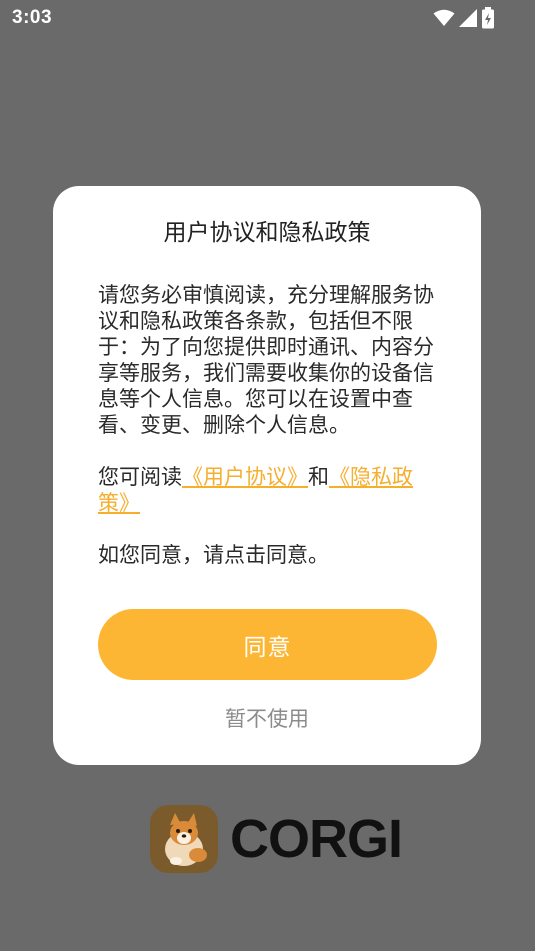 This screenshot has width=535, height=951. What do you see at coordinates (268, 490) in the screenshot?
I see `agreement-links-text: 您可阅读《用户协议》和《隐私政策》` at bounding box center [268, 490].